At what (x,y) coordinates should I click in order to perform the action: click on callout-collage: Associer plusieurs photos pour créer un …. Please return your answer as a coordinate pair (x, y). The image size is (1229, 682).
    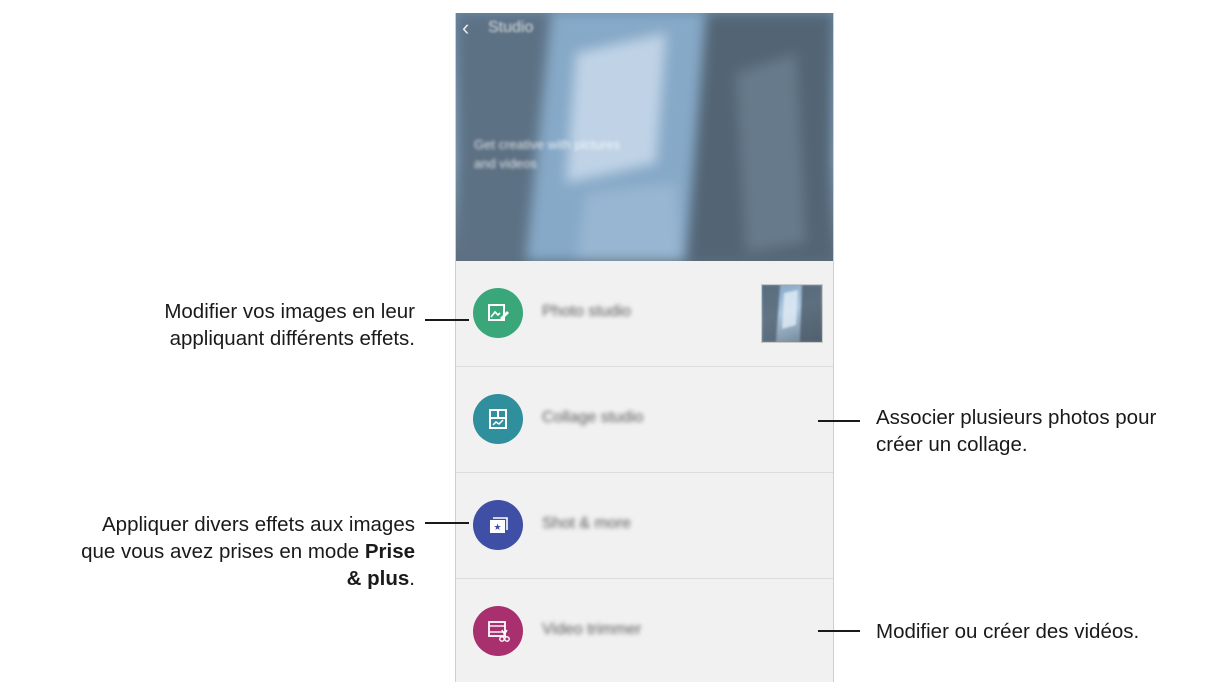
    Looking at the image, I should click on (1051, 431).